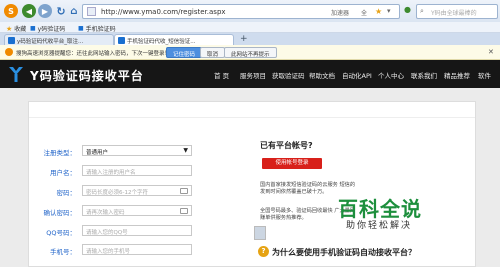 This screenshot has width=500, height=267. What do you see at coordinates (108, 252) in the screenshot?
I see `phone-placeholder: 请输入您的手机号` at bounding box center [108, 252].